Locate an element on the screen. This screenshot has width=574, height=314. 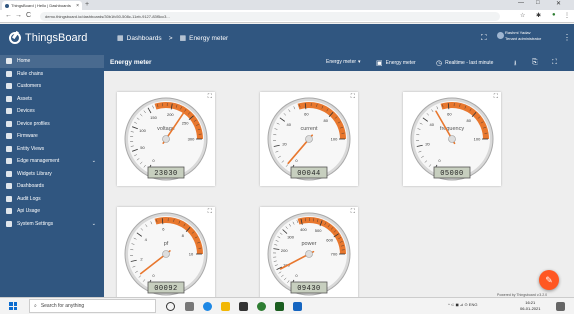
gauge-widget-current: ⛶ 0 20 40 60 80 100 current 00044 is located at coordinates (309, 139).